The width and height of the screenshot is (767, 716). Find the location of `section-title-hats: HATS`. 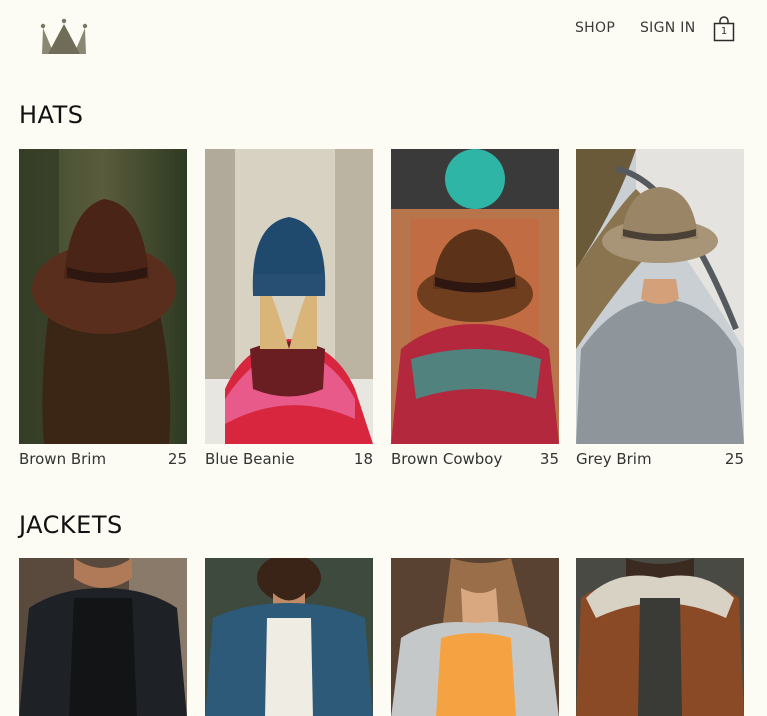

section-title-hats: HATS is located at coordinates (51, 115).